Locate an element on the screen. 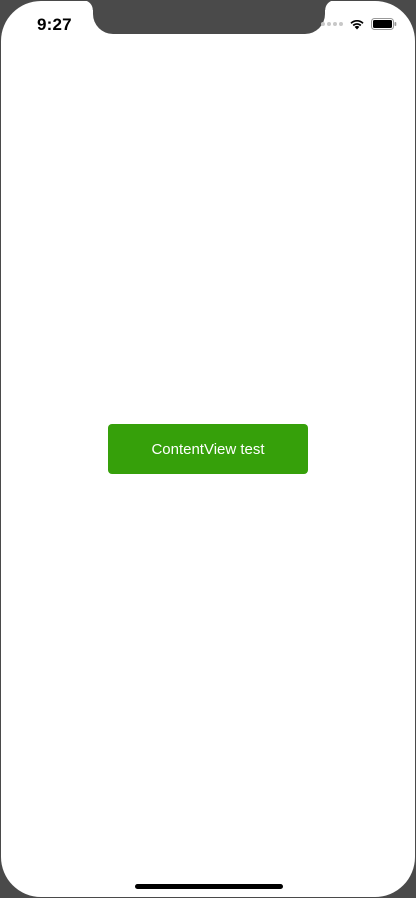 The width and height of the screenshot is (416, 898). notch is located at coordinates (209, 17).